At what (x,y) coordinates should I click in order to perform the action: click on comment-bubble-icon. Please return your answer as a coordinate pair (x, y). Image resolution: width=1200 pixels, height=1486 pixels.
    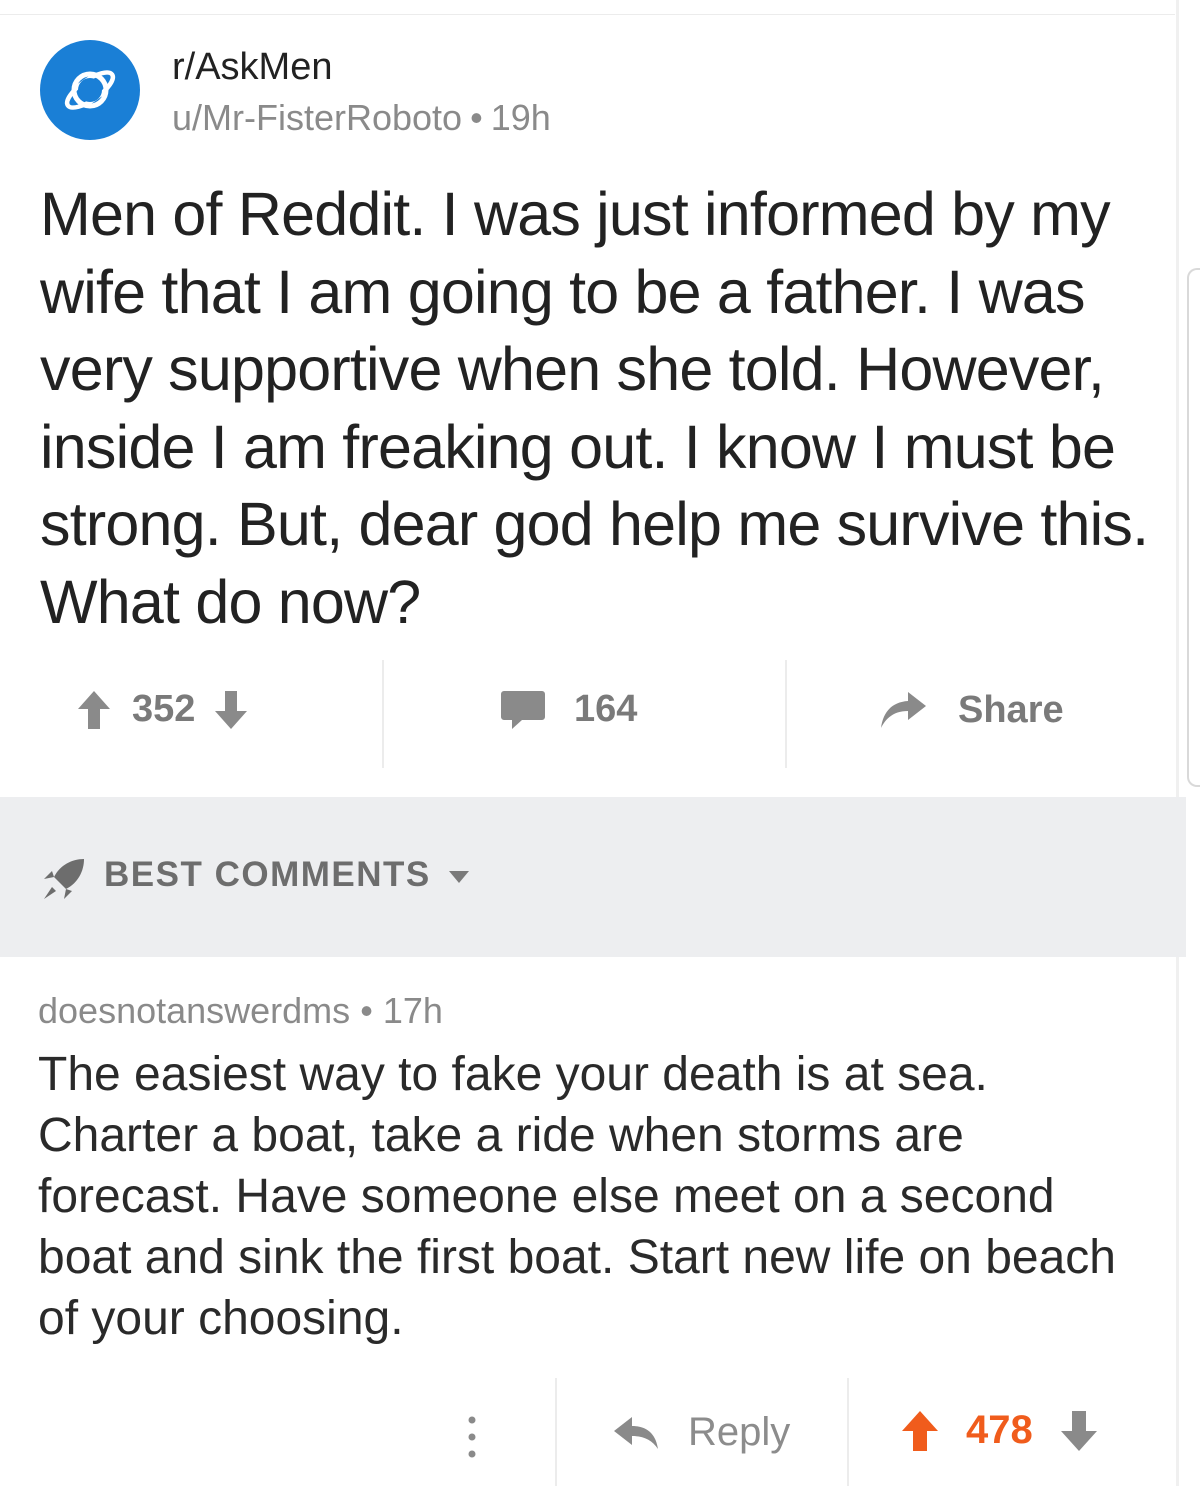
    Looking at the image, I should click on (523, 709).